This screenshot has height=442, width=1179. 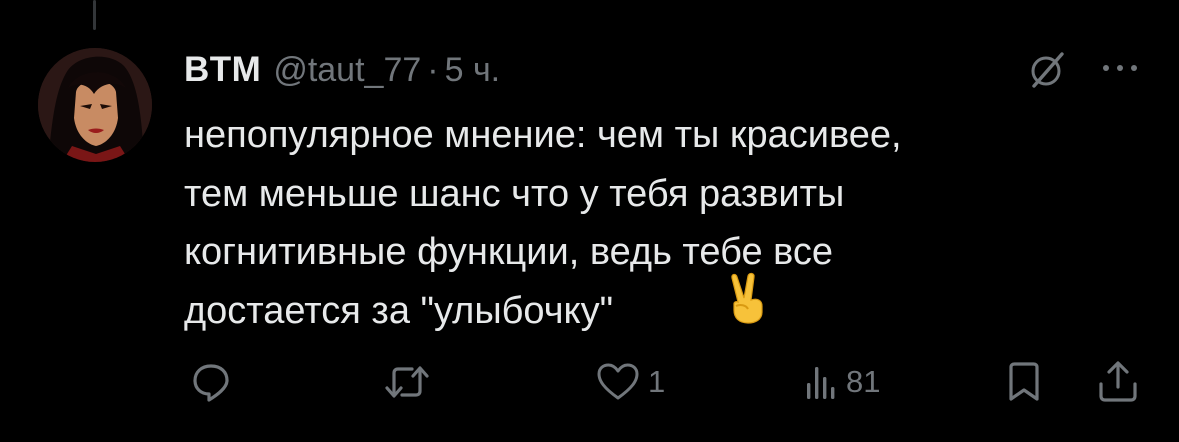 I want to click on share-button, so click(x=1118, y=382).